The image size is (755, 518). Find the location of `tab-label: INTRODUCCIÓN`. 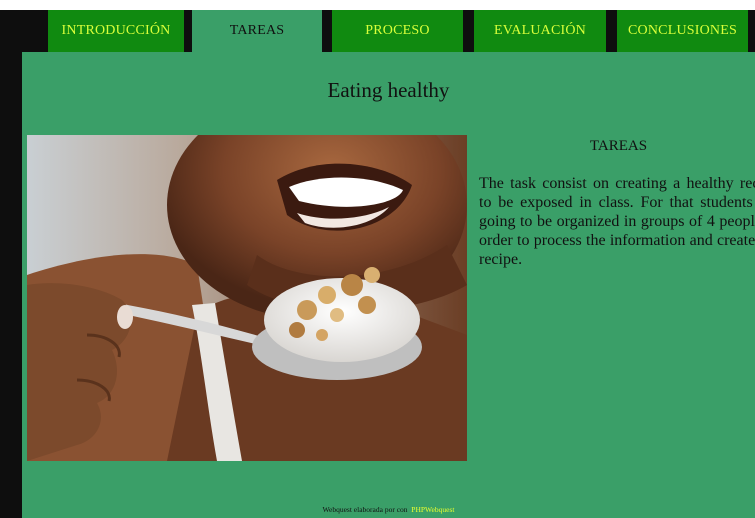

tab-label: INTRODUCCIÓN is located at coordinates (116, 30).